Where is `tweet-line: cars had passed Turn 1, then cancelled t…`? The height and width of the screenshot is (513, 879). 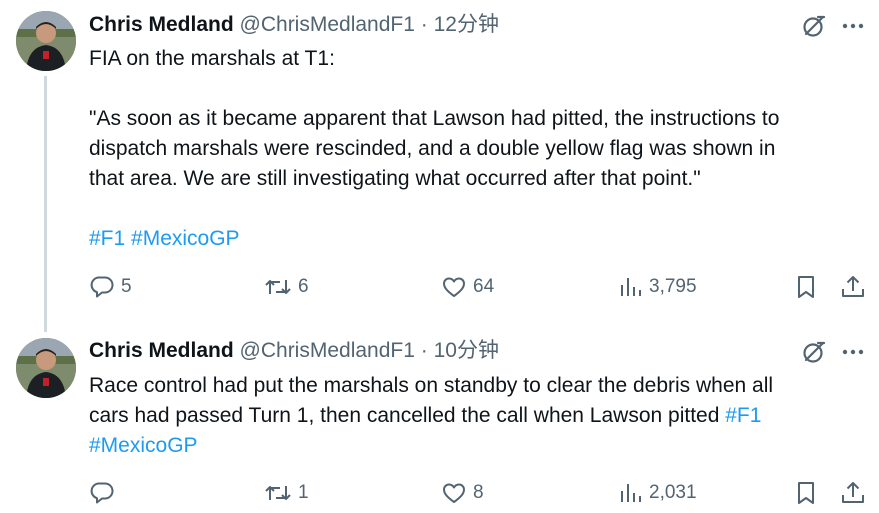 tweet-line: cars had passed Turn 1, then cancelled t… is located at coordinates (477, 416).